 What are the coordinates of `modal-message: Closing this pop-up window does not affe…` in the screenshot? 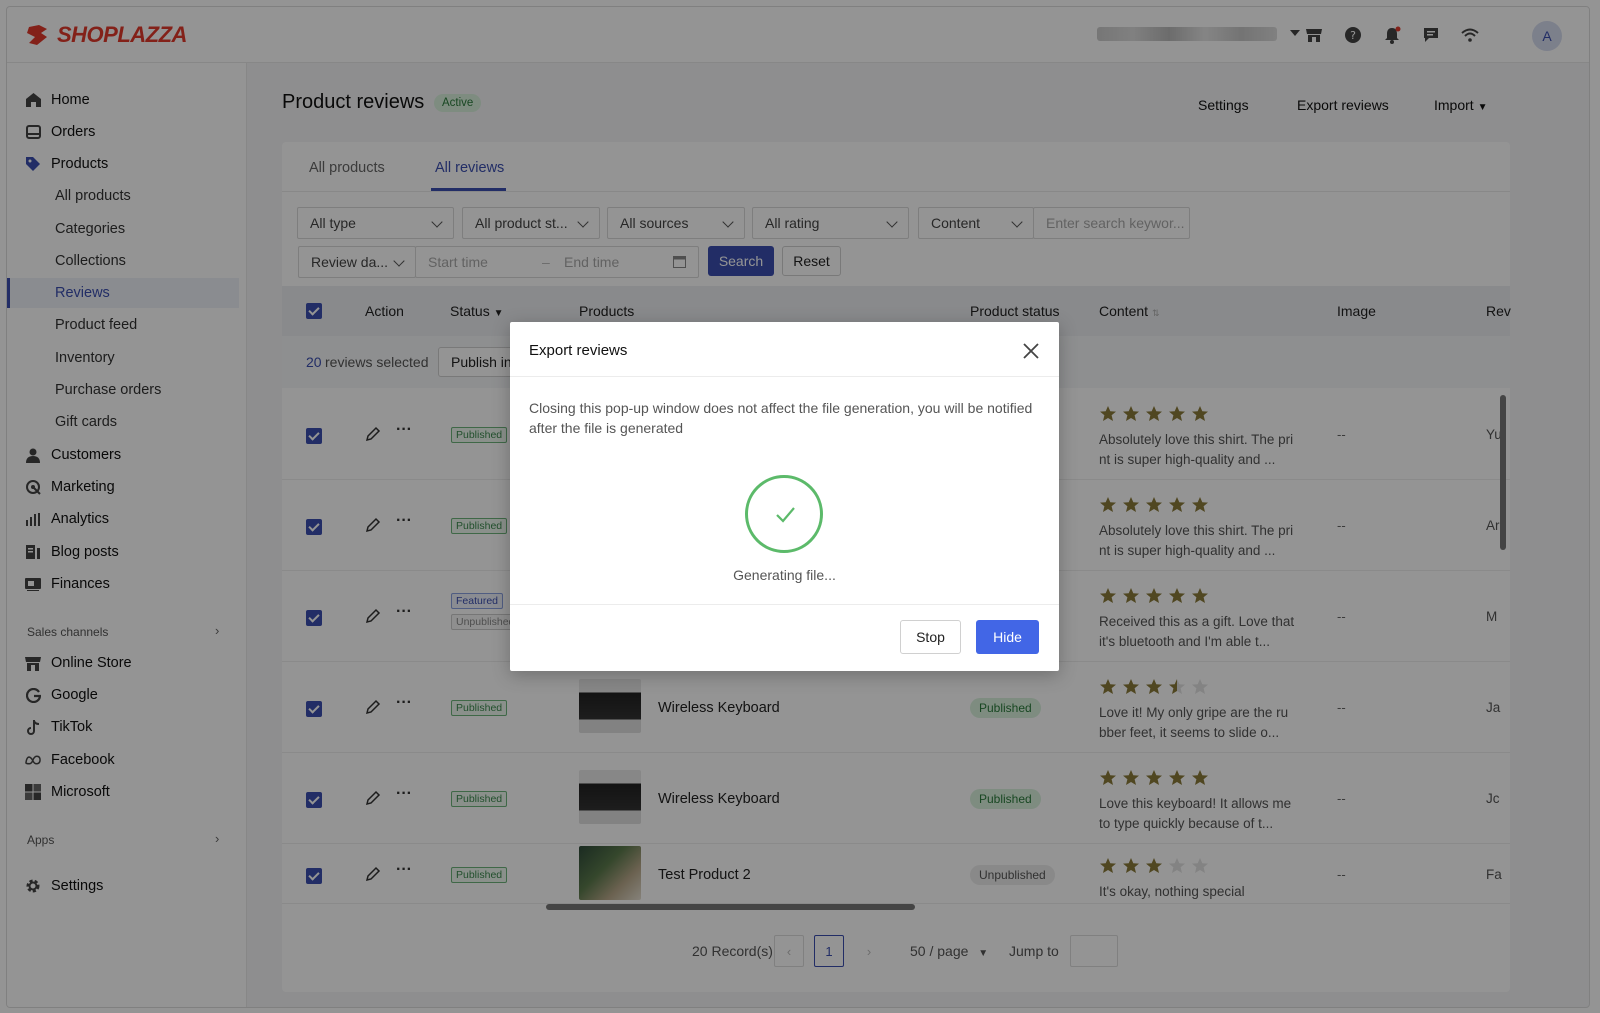 It's located at (781, 418).